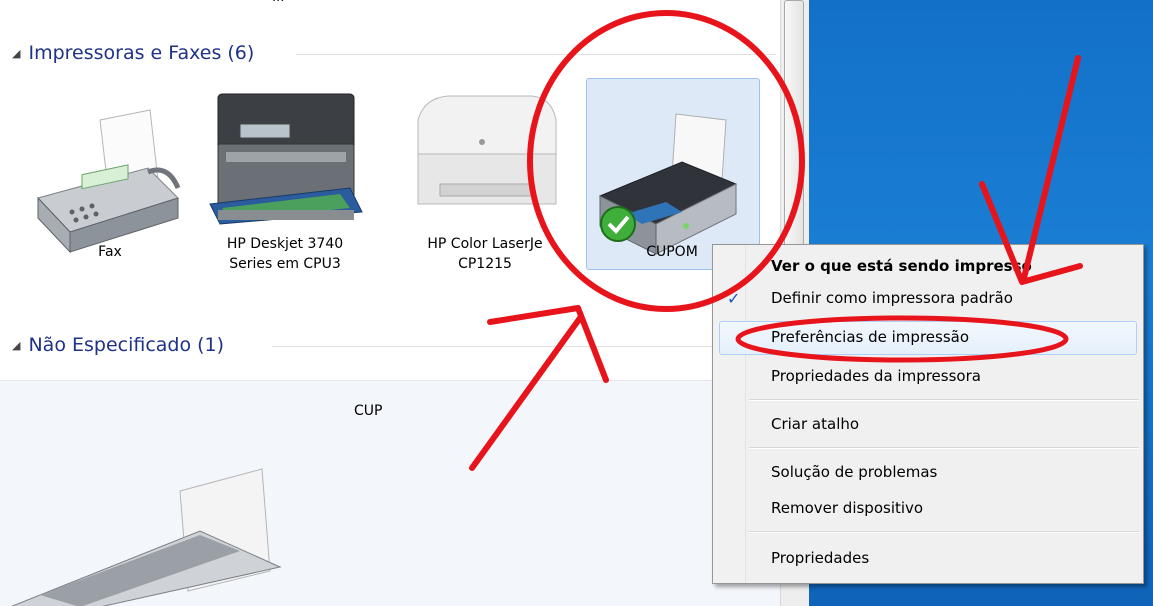  I want to click on menu-item-printing-preferences: Preferências de impressão, so click(870, 337).